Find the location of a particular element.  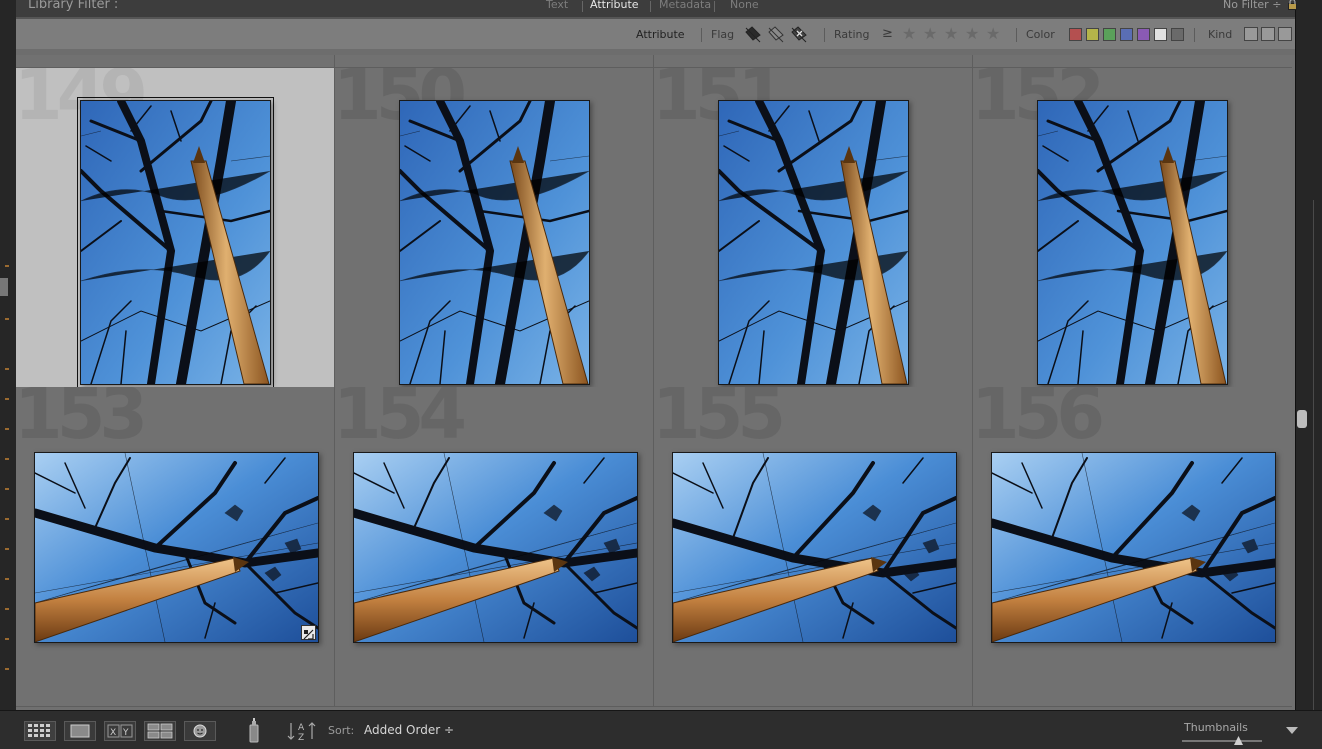

survey-view-button is located at coordinates (160, 731).